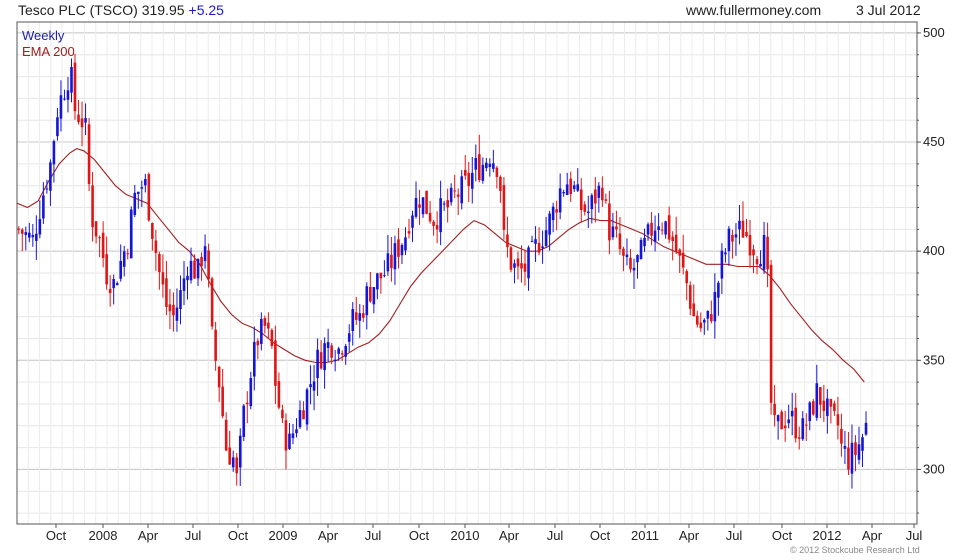  Describe the element at coordinates (48, 51) in the screenshot. I see `legend-ema: EMA 200` at that location.